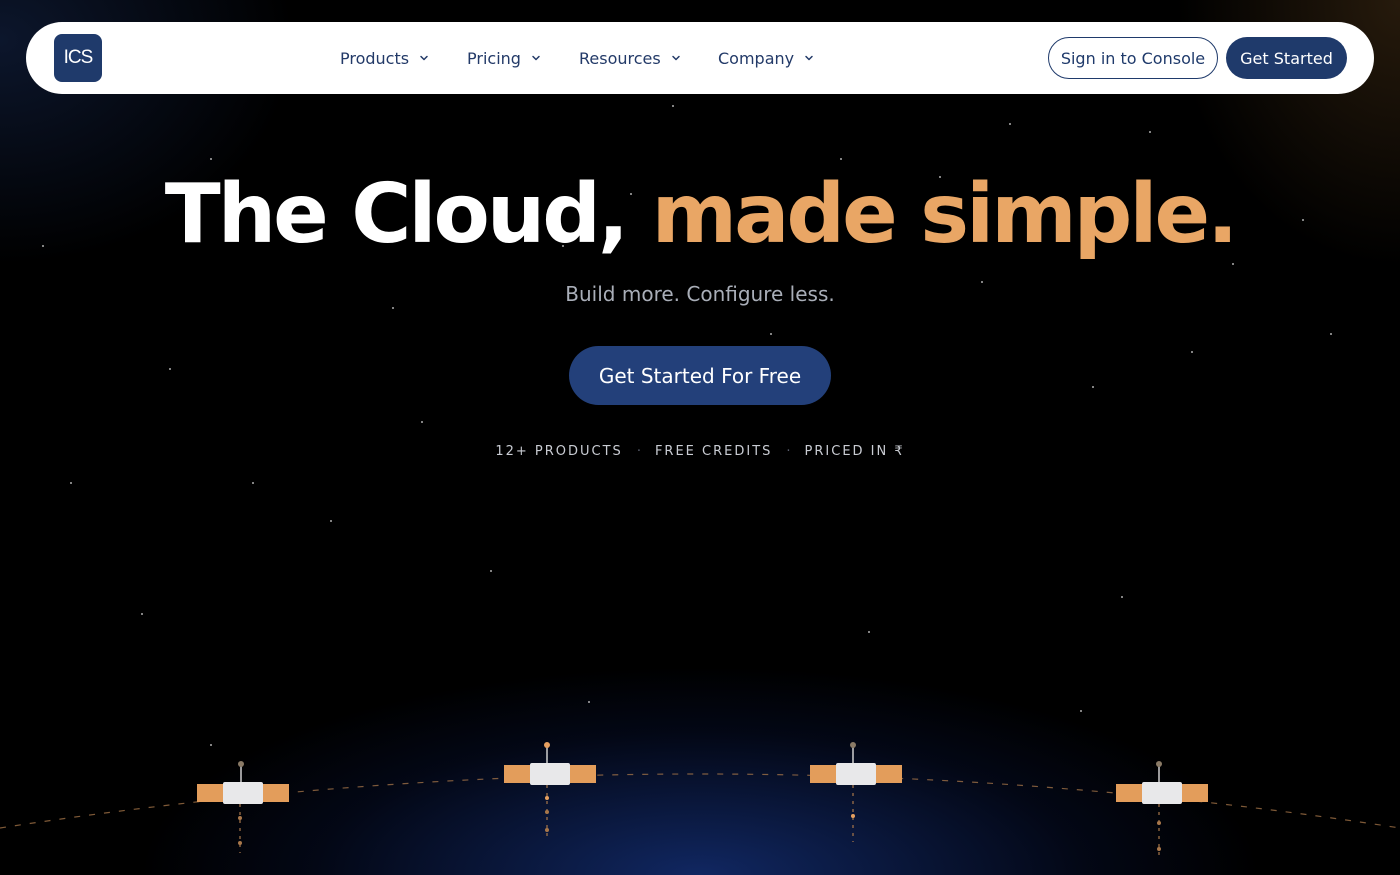  What do you see at coordinates (756, 58) in the screenshot?
I see `nav-item-label: Company` at bounding box center [756, 58].